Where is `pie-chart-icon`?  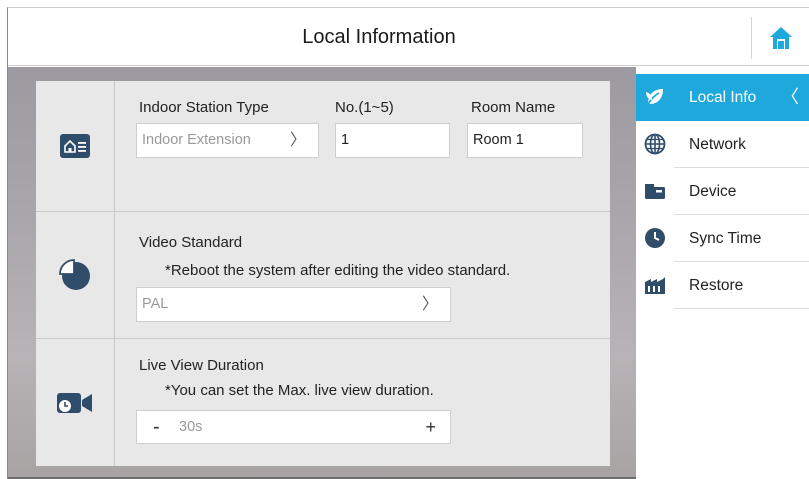 pie-chart-icon is located at coordinates (74, 274).